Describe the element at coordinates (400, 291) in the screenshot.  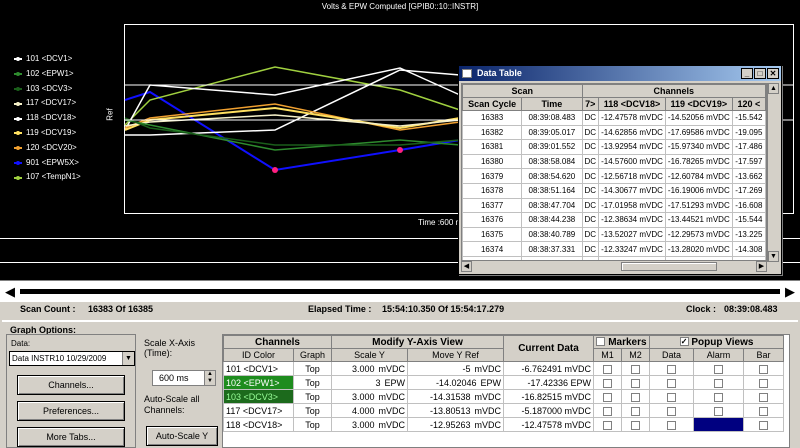
I see `scroll-track` at that location.